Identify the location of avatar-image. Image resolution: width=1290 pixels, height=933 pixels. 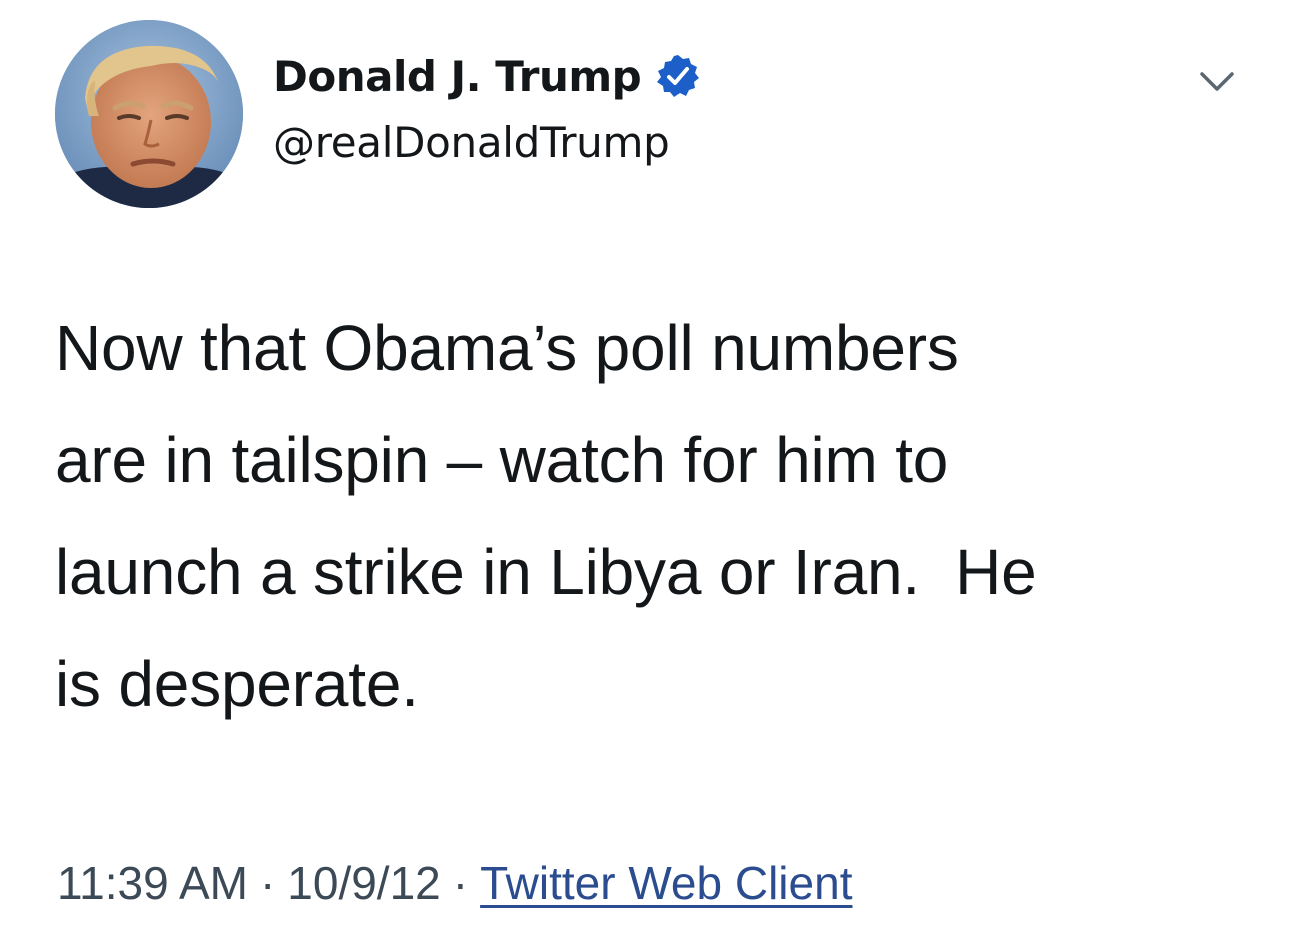
(149, 114).